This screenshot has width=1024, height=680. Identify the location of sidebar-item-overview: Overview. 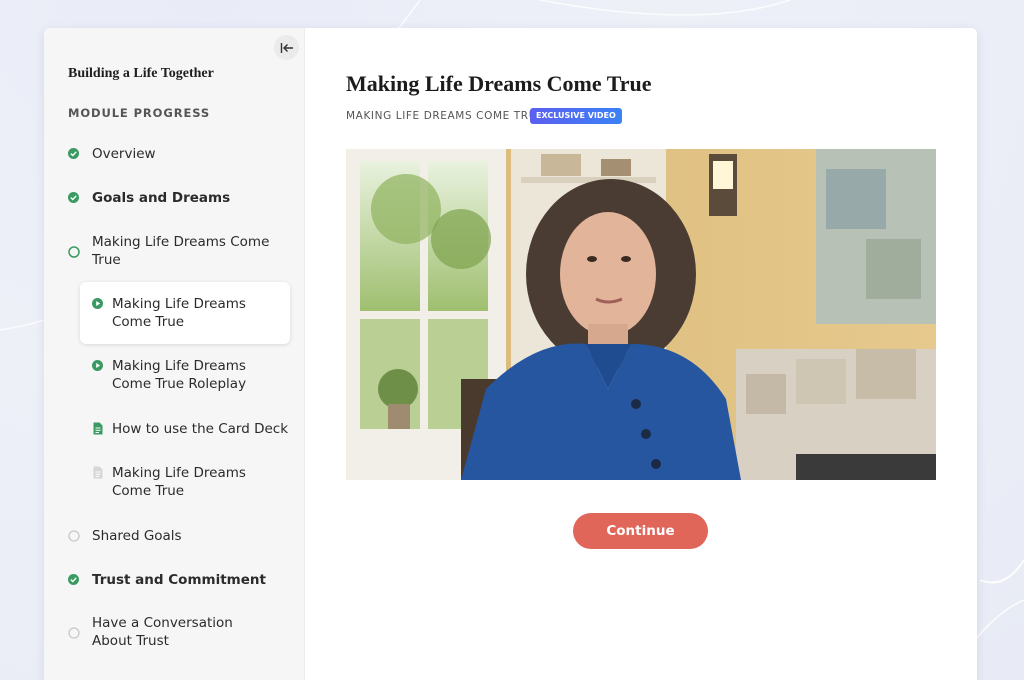
(174, 154).